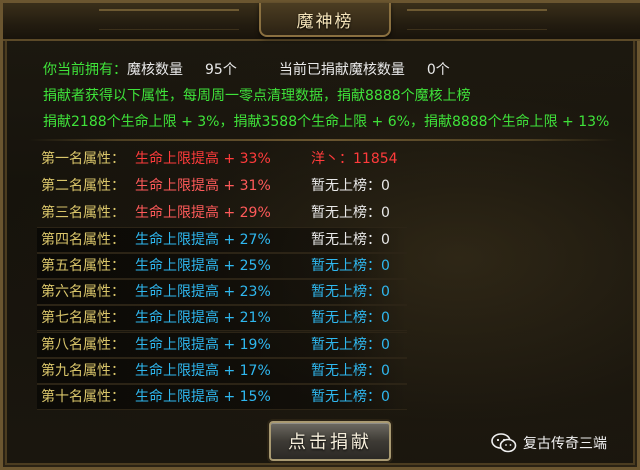  I want to click on rank-attribute: 生命上限提高 + 33%, so click(203, 159).